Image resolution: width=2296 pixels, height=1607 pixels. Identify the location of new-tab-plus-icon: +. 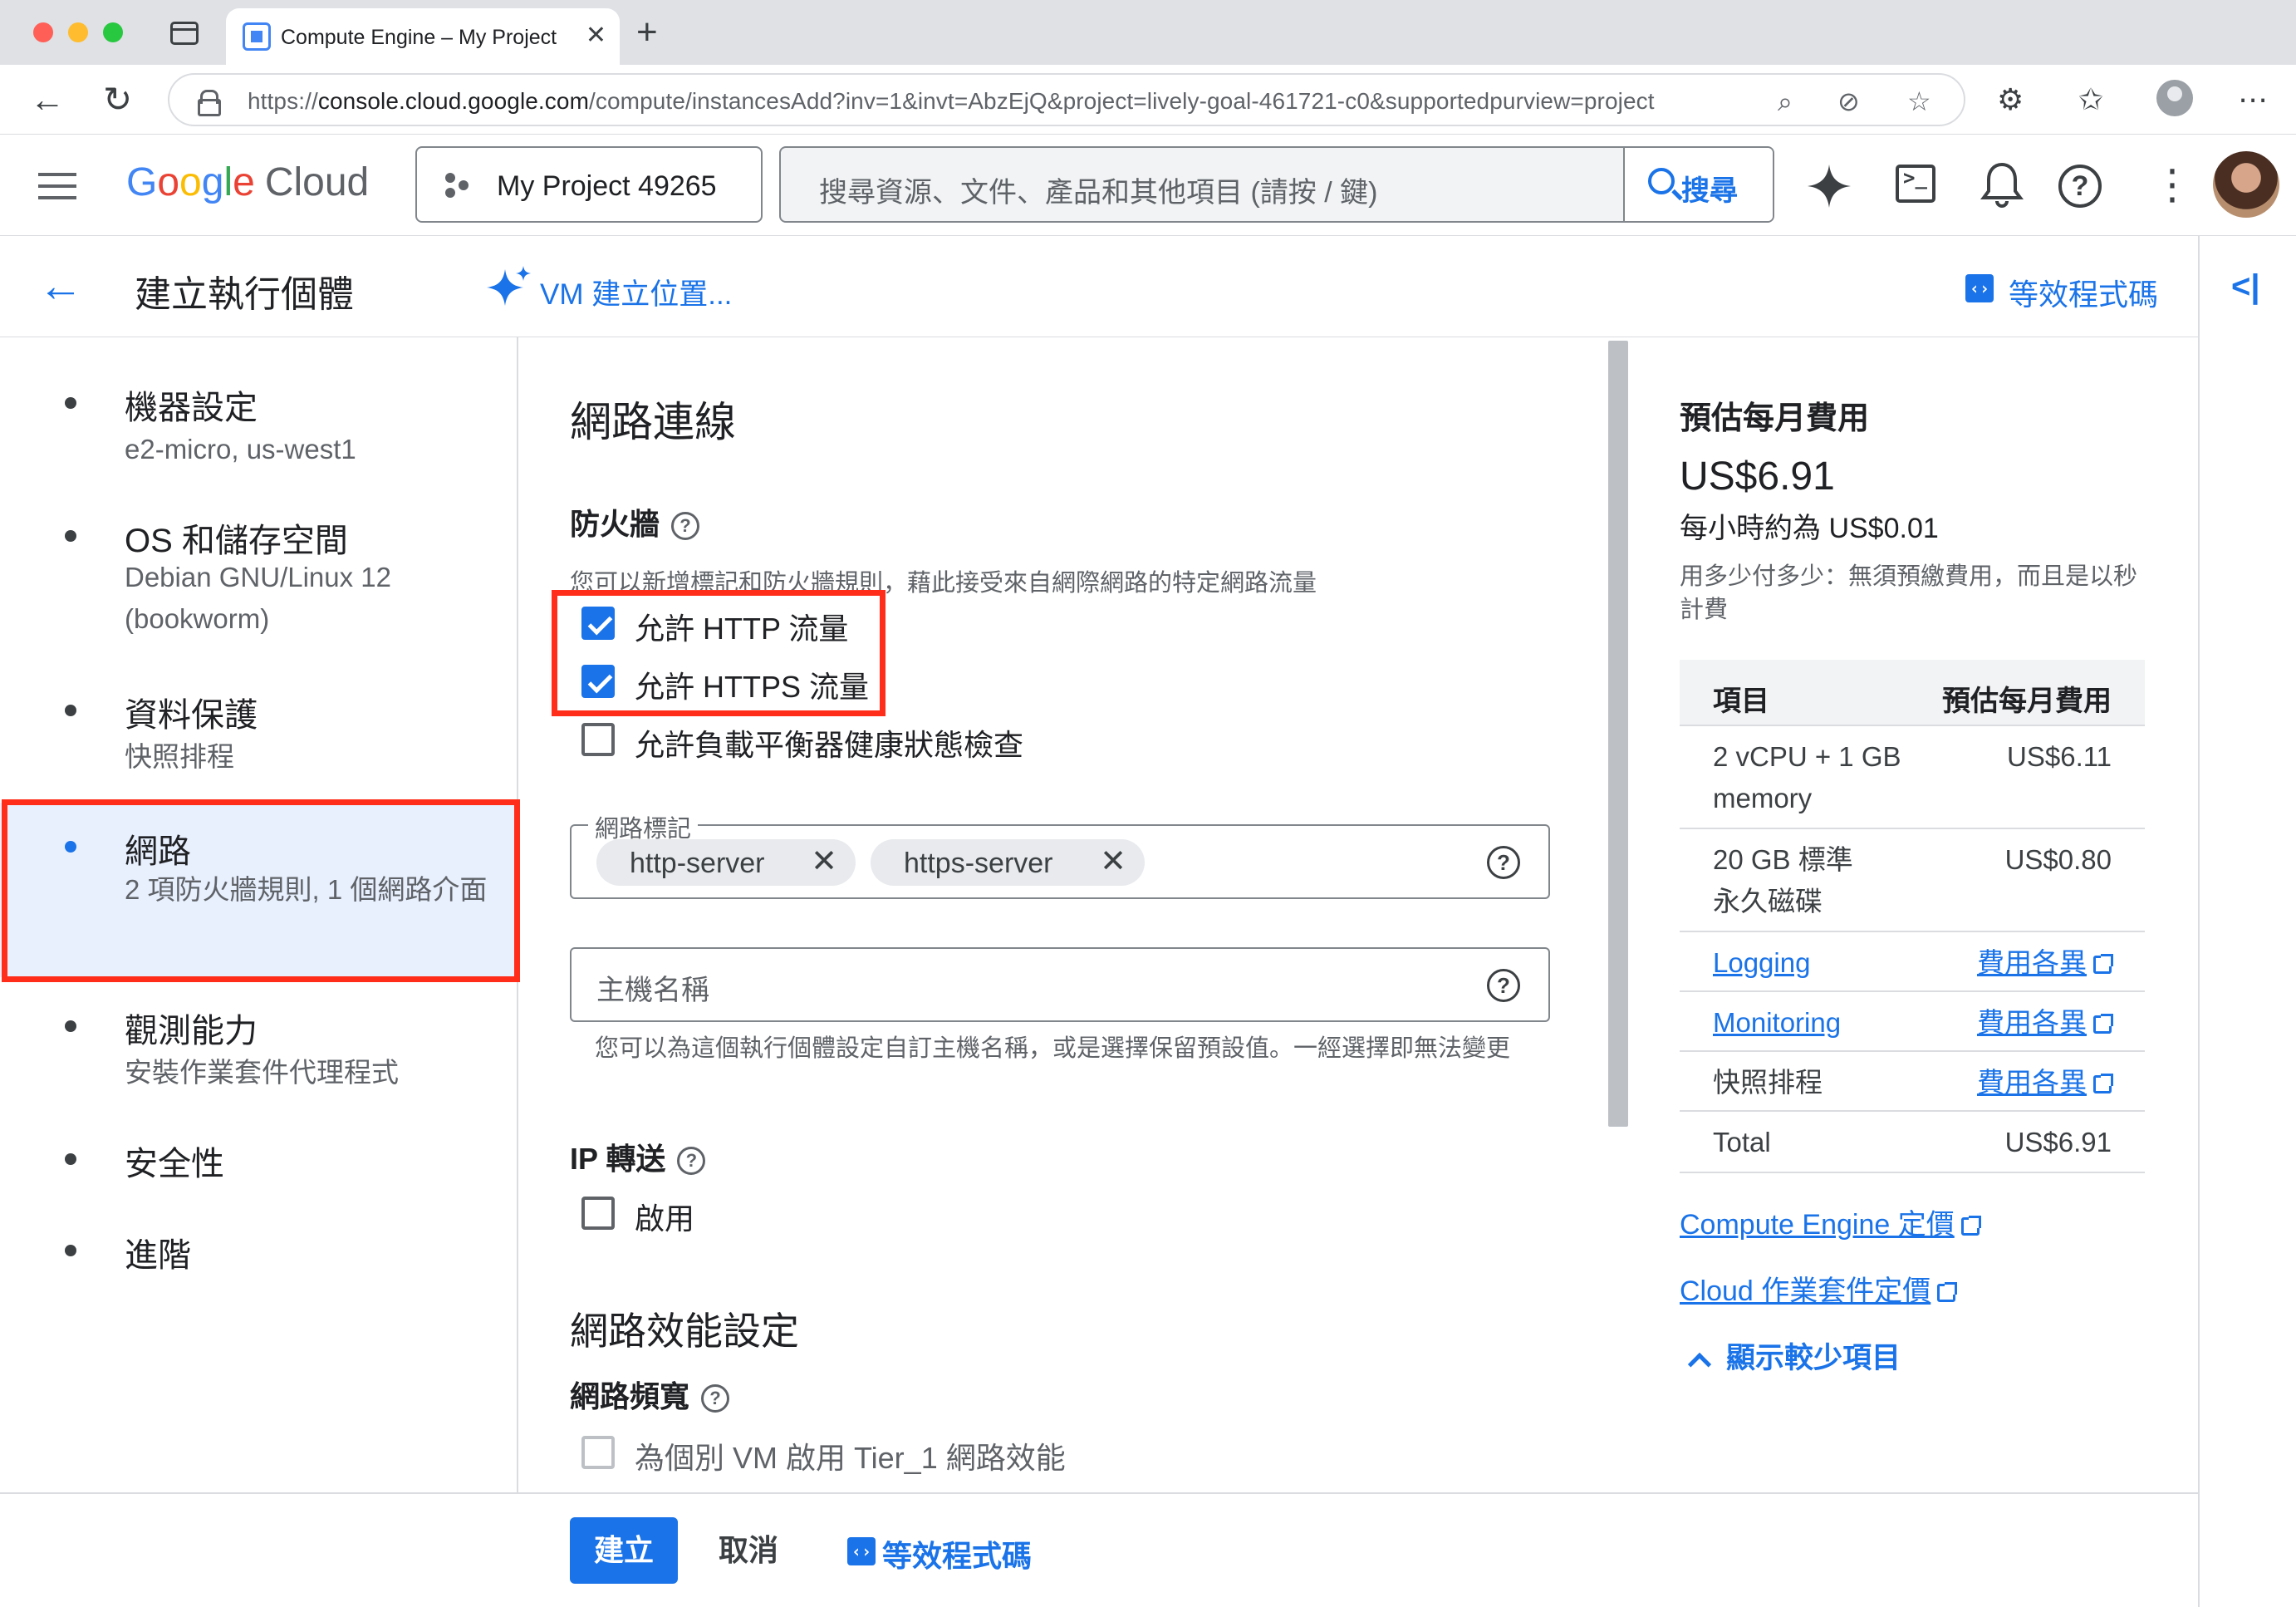
(647, 32).